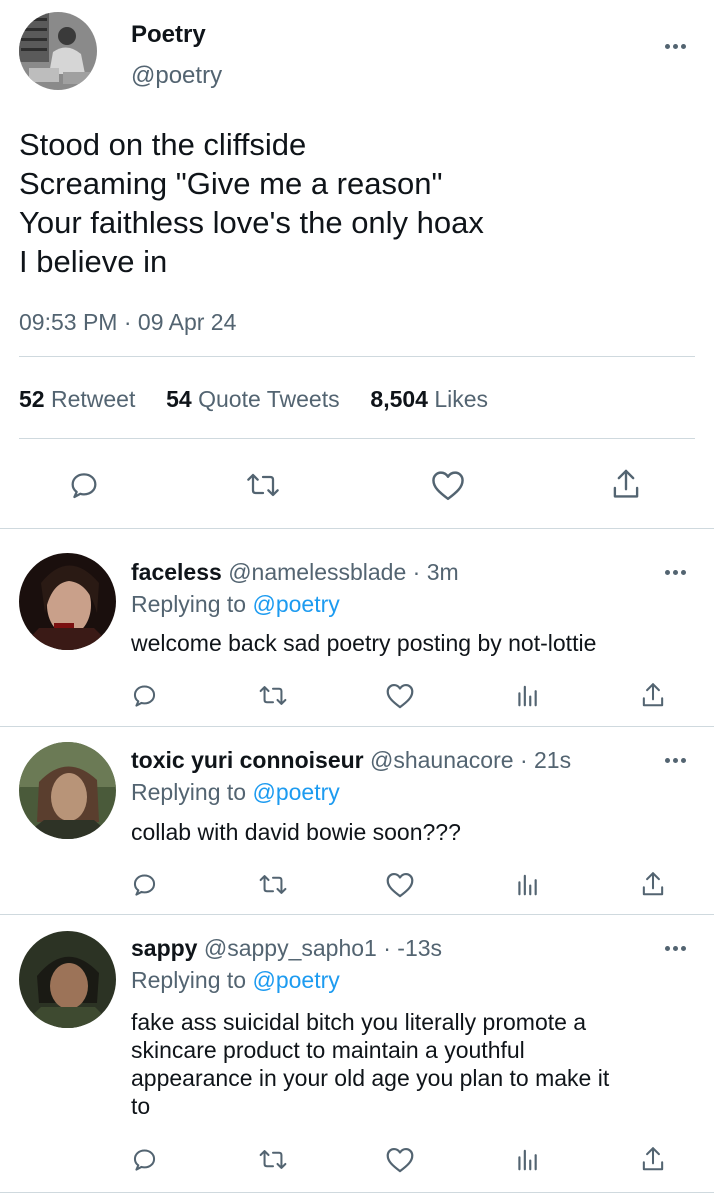  What do you see at coordinates (141, 1106) in the screenshot?
I see `reply-line: to` at bounding box center [141, 1106].